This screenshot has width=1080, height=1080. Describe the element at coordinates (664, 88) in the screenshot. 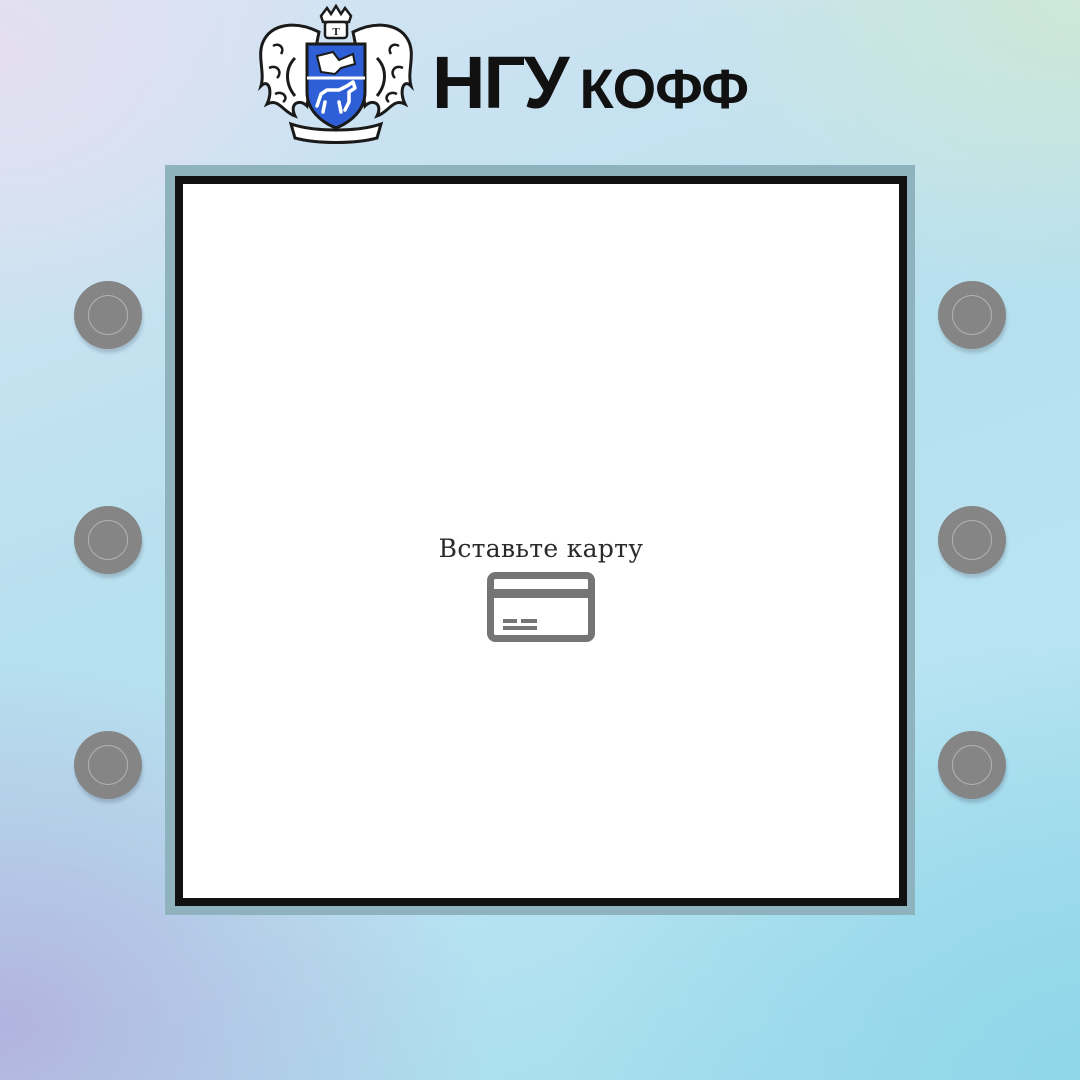

I see `brand-name-part-2: КОФФ` at that location.